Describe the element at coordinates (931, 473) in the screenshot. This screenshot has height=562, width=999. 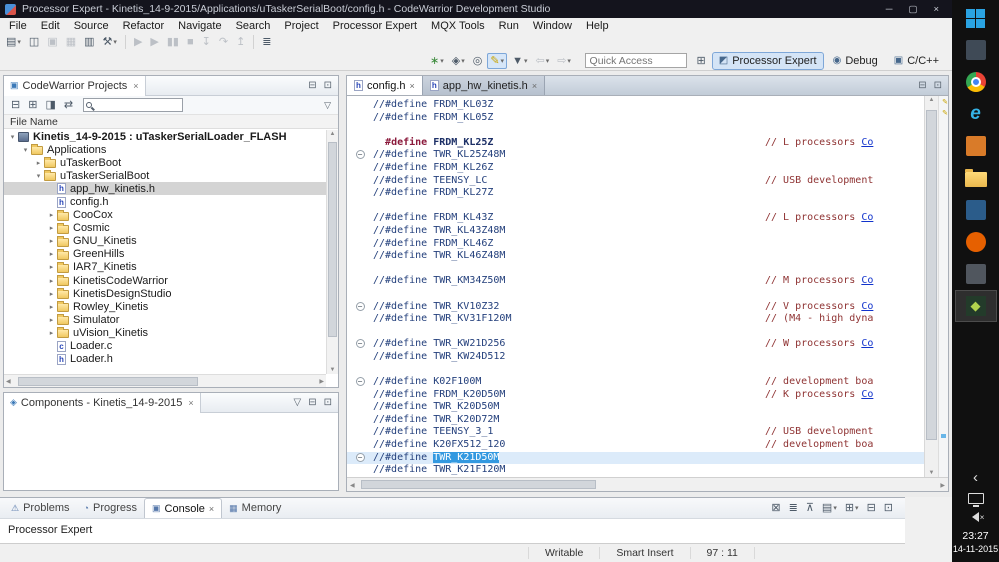
I see `scroll-down-icon: ▼` at that location.